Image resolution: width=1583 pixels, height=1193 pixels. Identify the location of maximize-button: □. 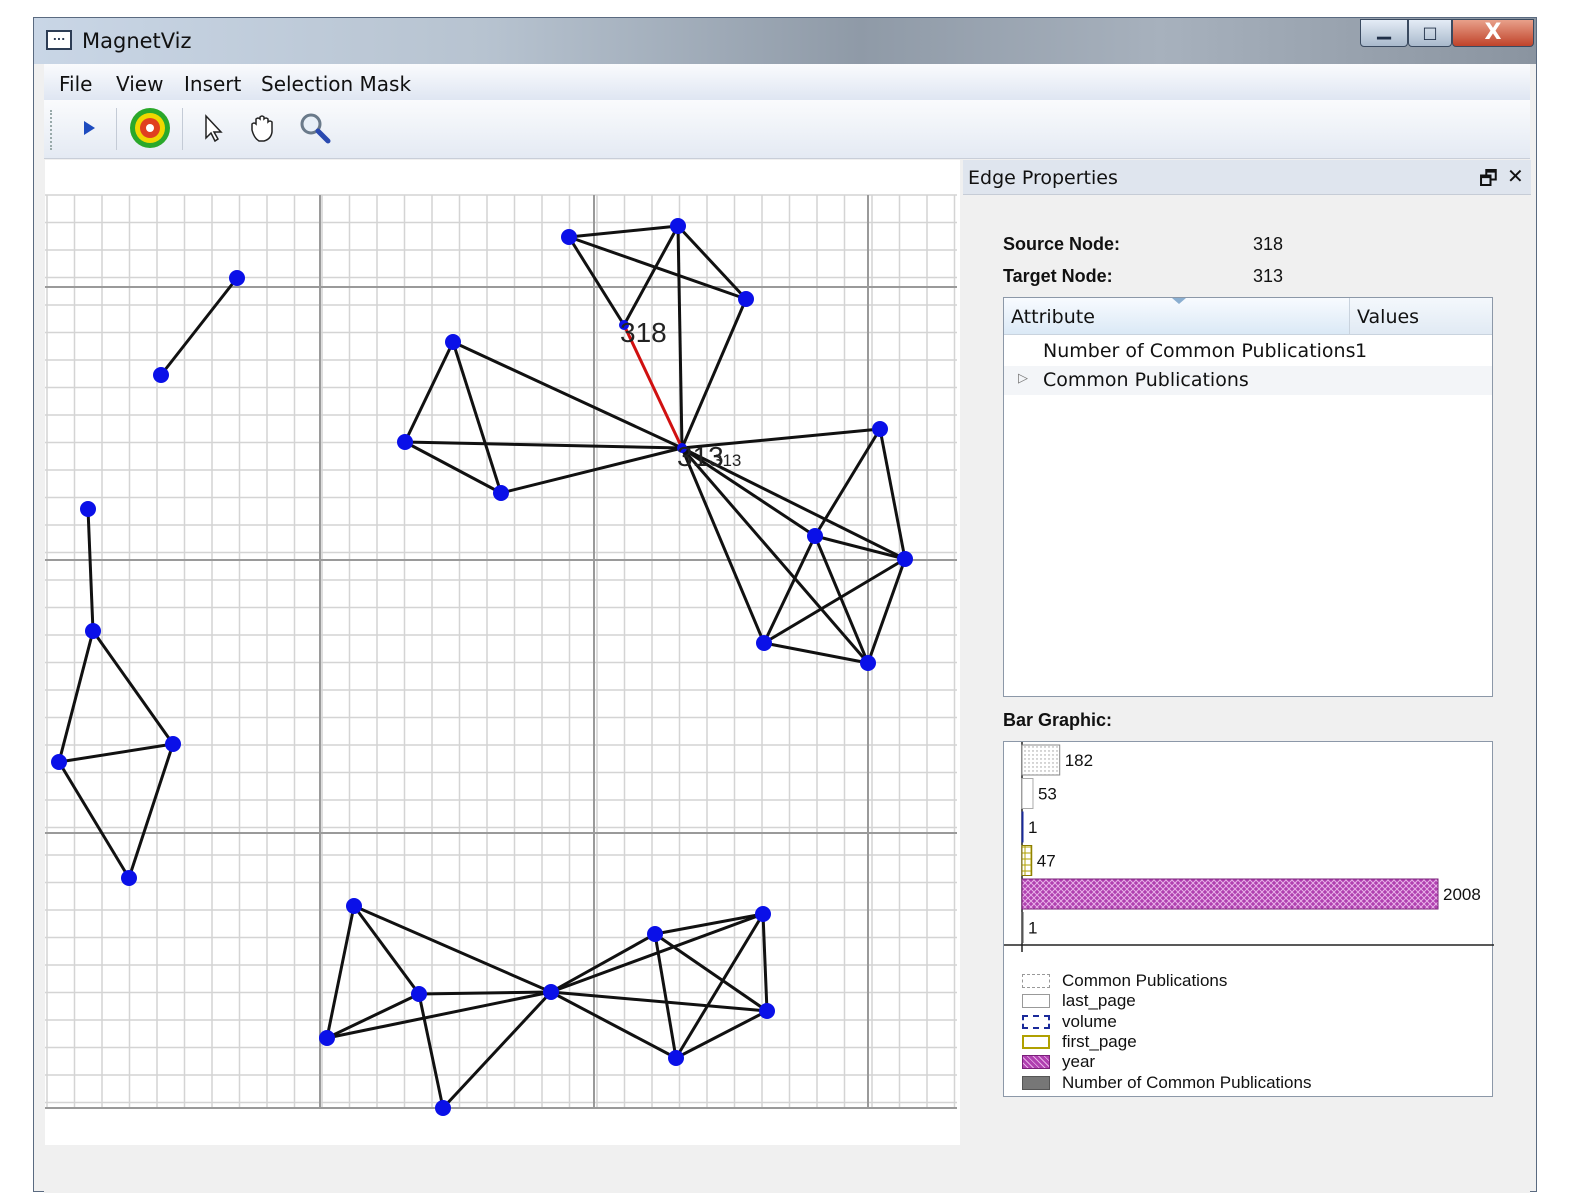
(1430, 33).